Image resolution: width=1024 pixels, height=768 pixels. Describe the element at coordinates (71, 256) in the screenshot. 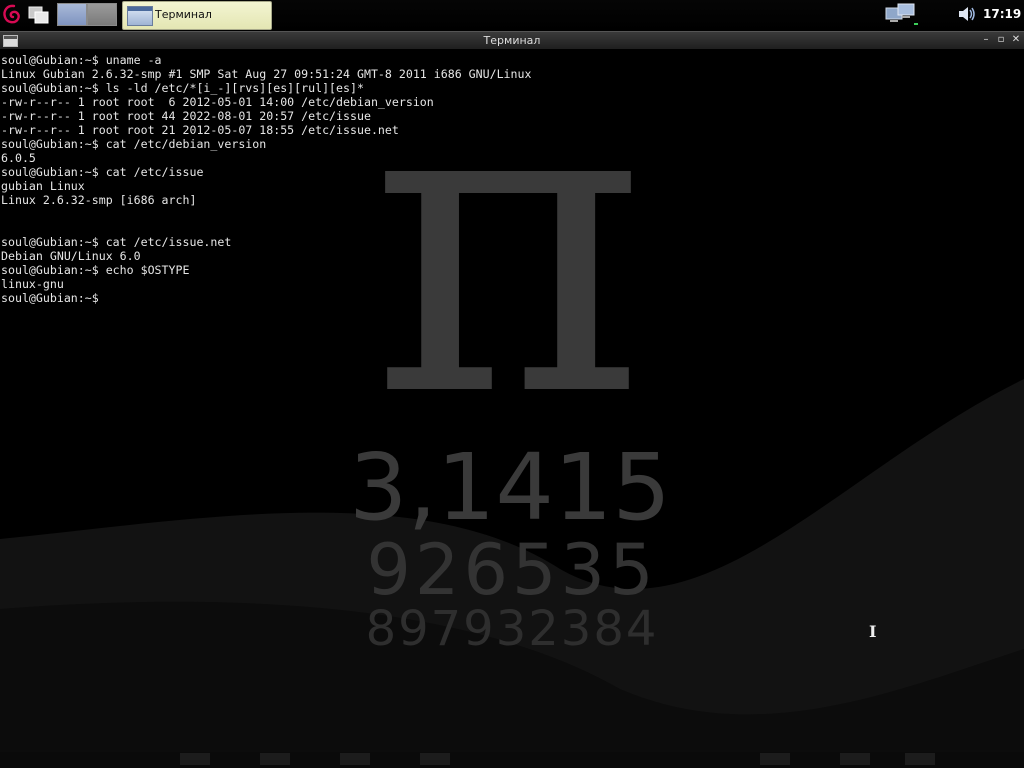

I see `terminal-line: Debian GNU/Linux 6.0` at that location.